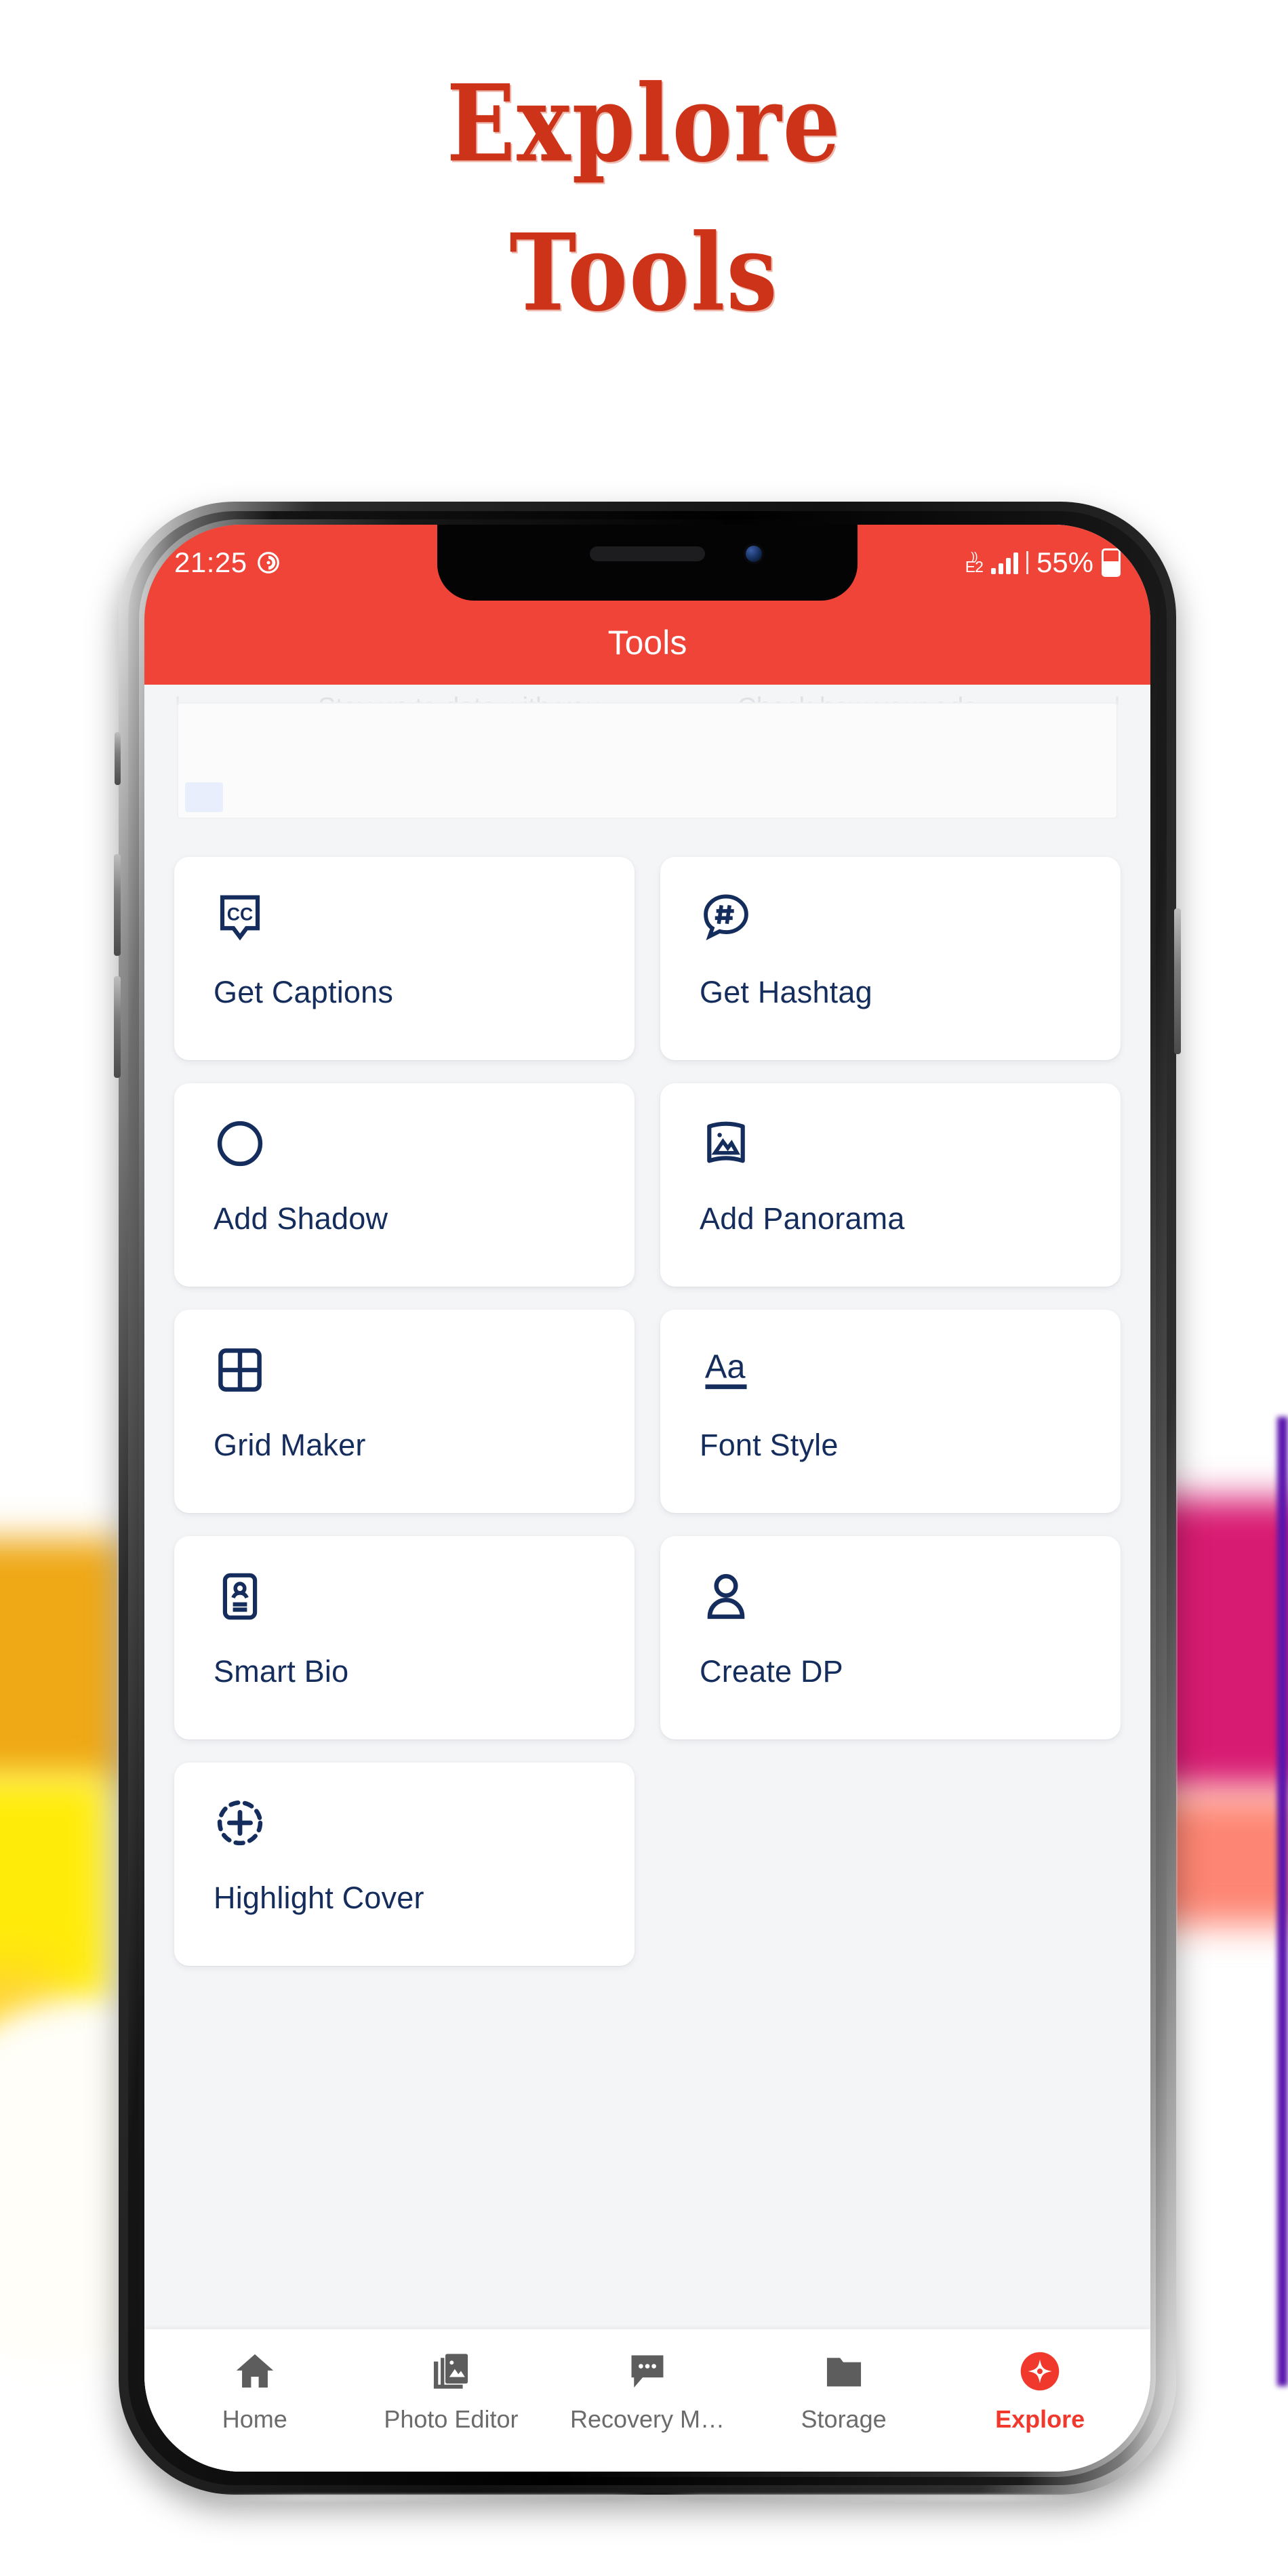 The height and width of the screenshot is (2576, 1288). Describe the element at coordinates (1040, 2419) in the screenshot. I see `nav-item-label: Explore` at that location.